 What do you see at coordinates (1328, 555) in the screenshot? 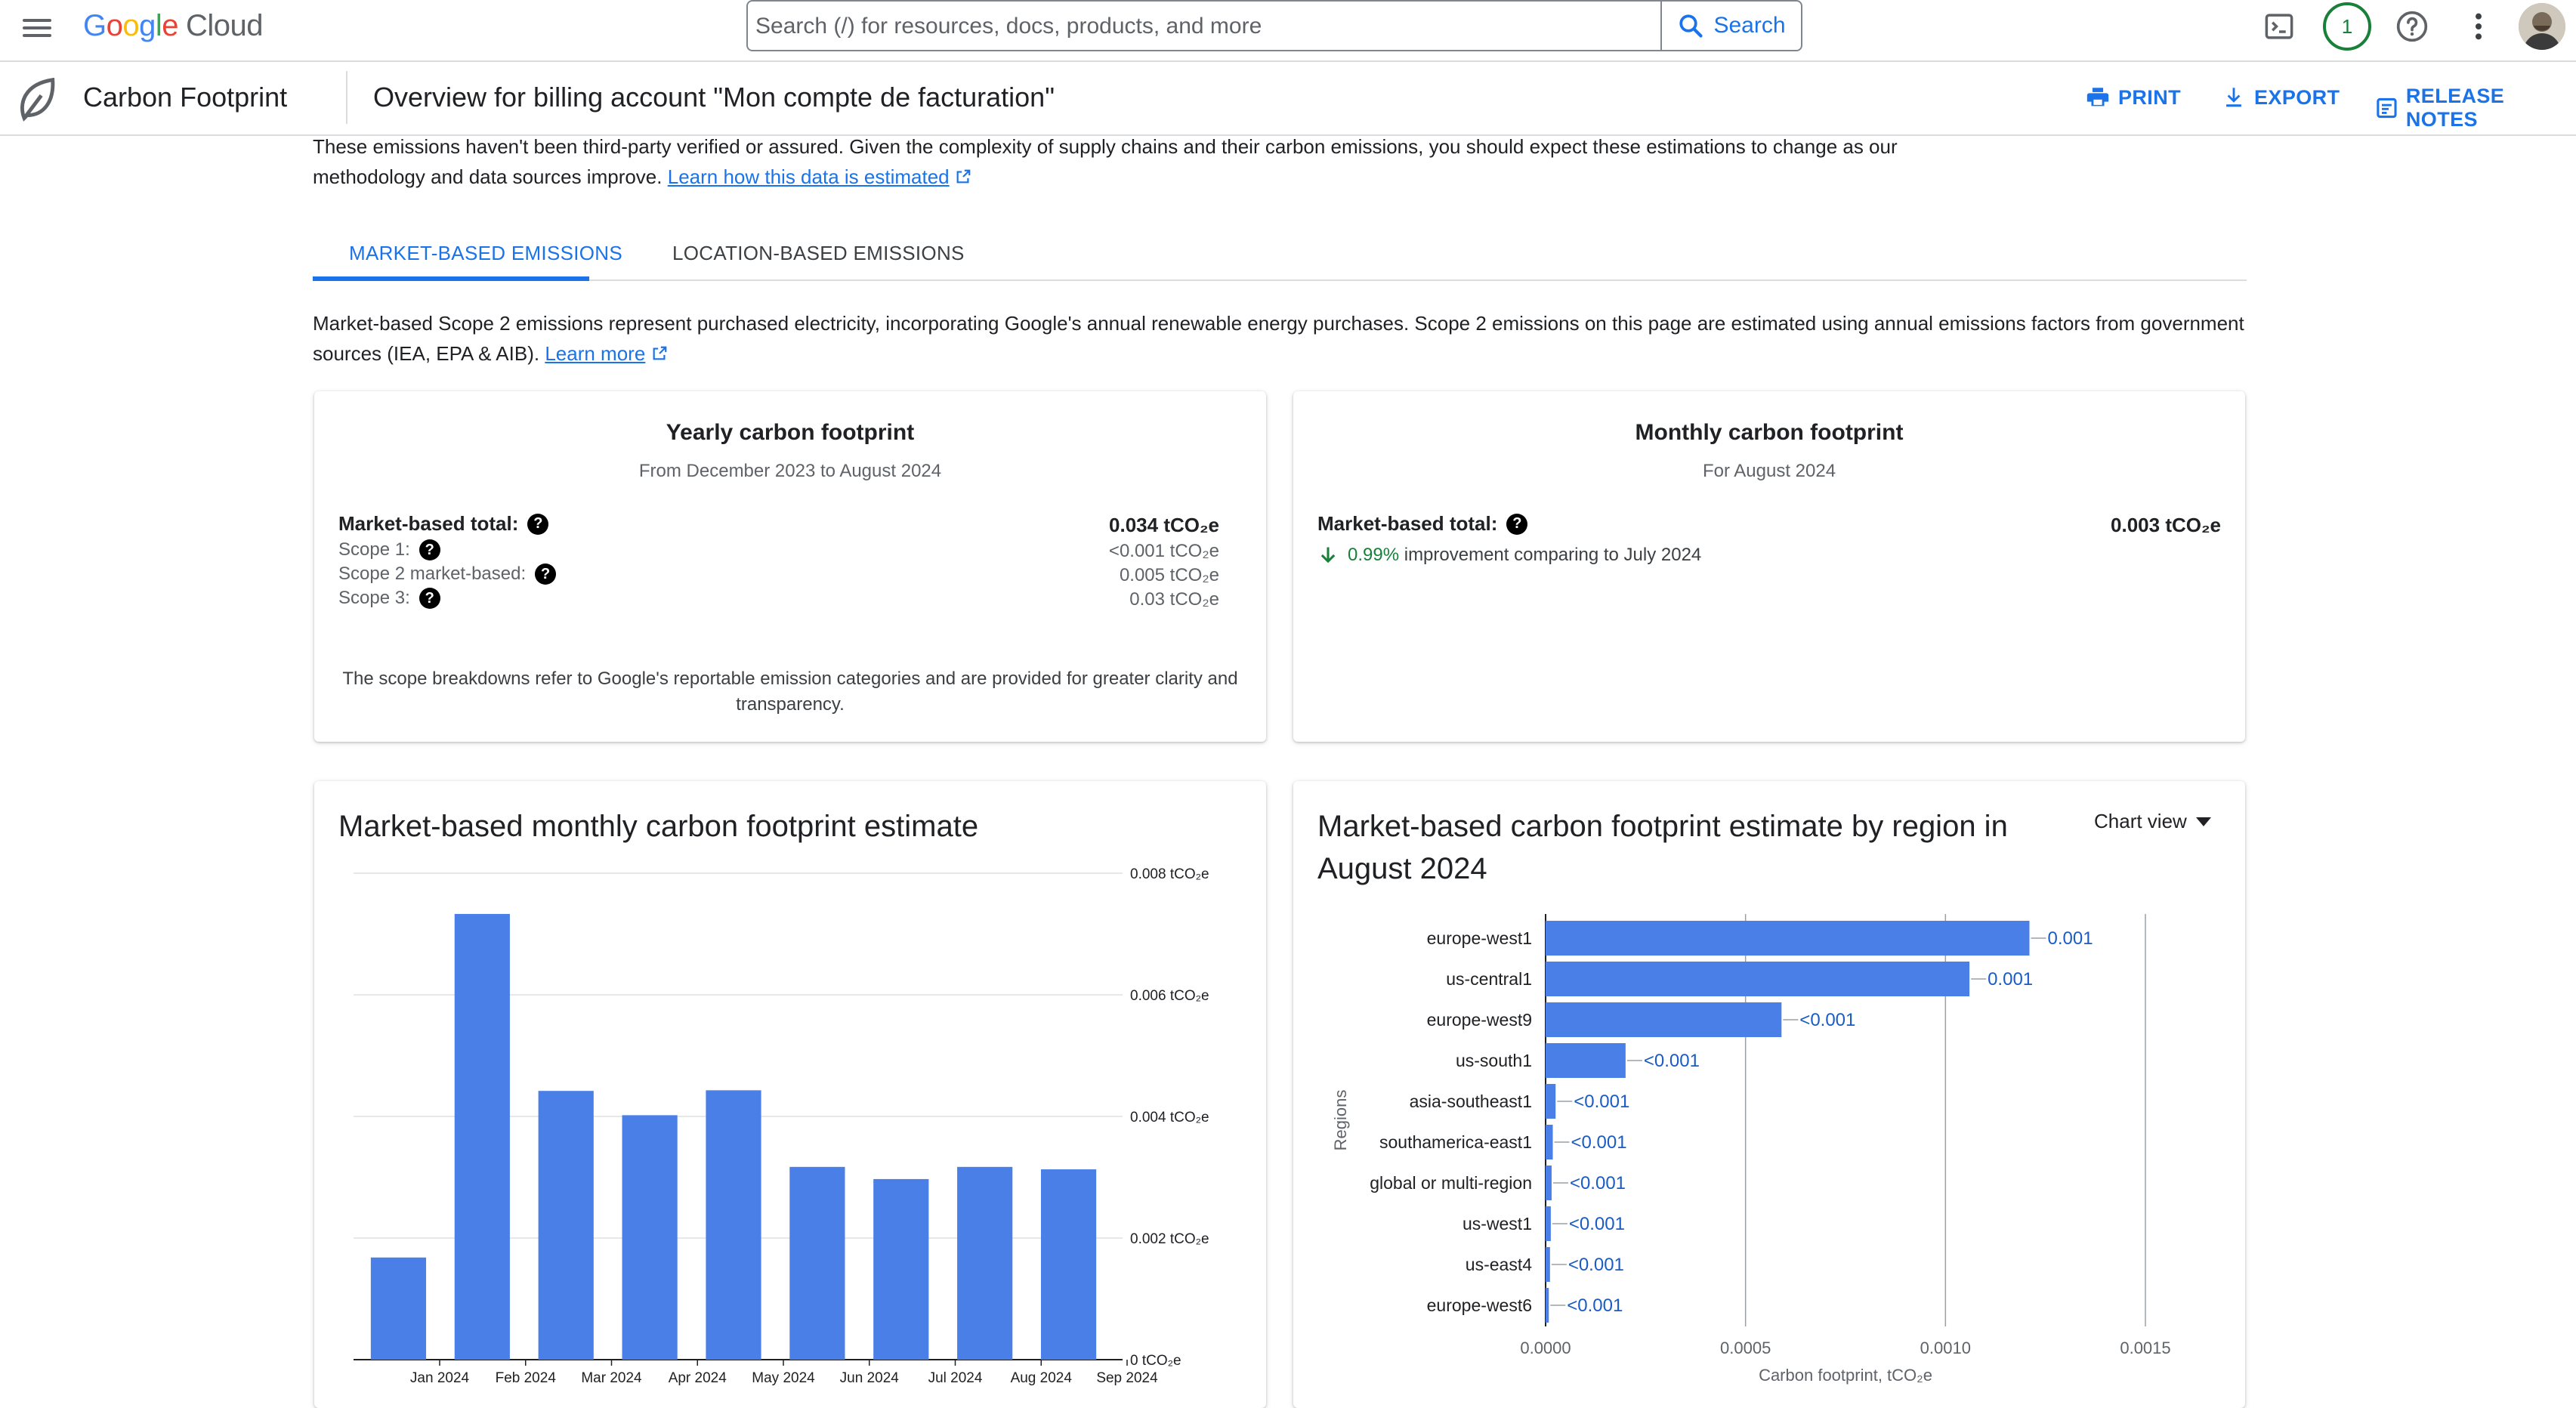
I see `arrow-down-icon` at bounding box center [1328, 555].